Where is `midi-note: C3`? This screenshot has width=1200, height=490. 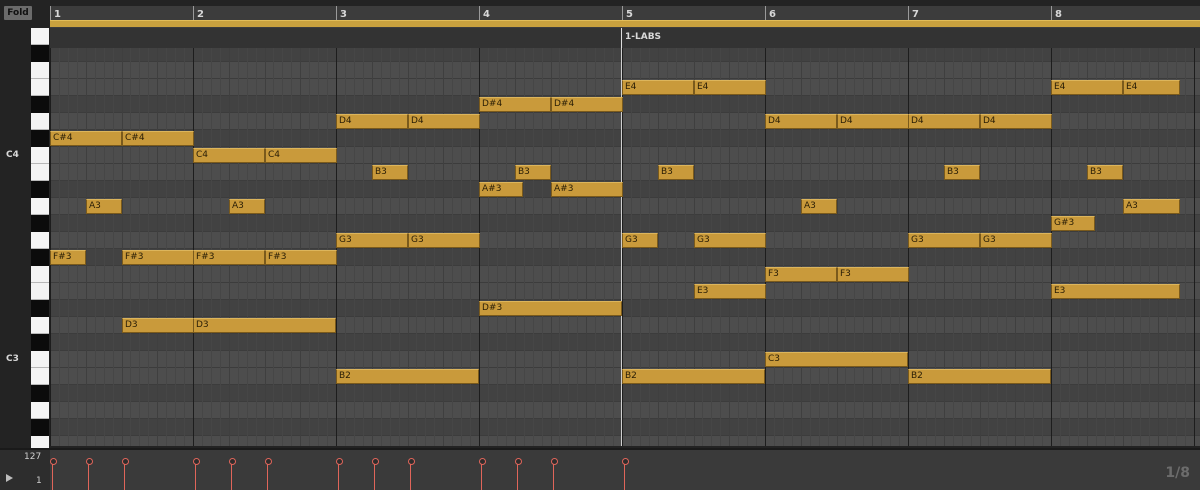 midi-note: C3 is located at coordinates (836, 359).